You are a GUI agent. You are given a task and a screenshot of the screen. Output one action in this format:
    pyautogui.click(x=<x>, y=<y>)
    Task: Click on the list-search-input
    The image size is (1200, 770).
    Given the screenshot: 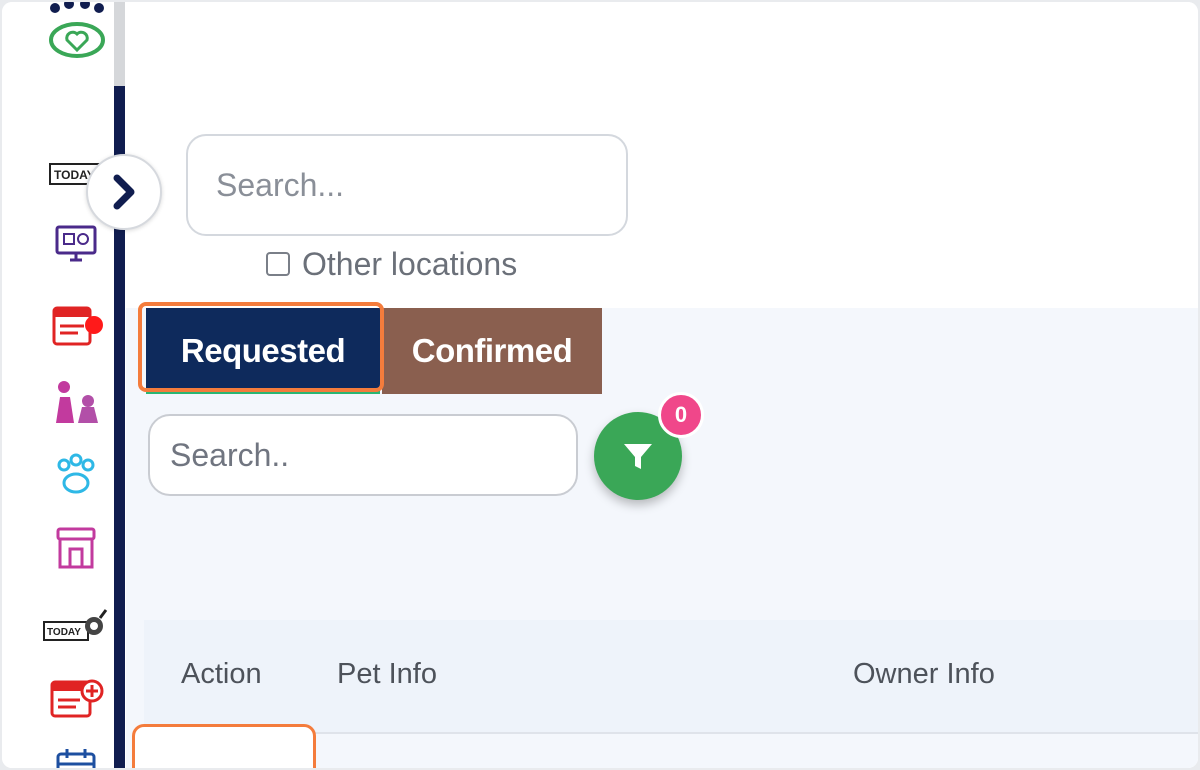 What is the action you would take?
    pyautogui.click(x=363, y=455)
    